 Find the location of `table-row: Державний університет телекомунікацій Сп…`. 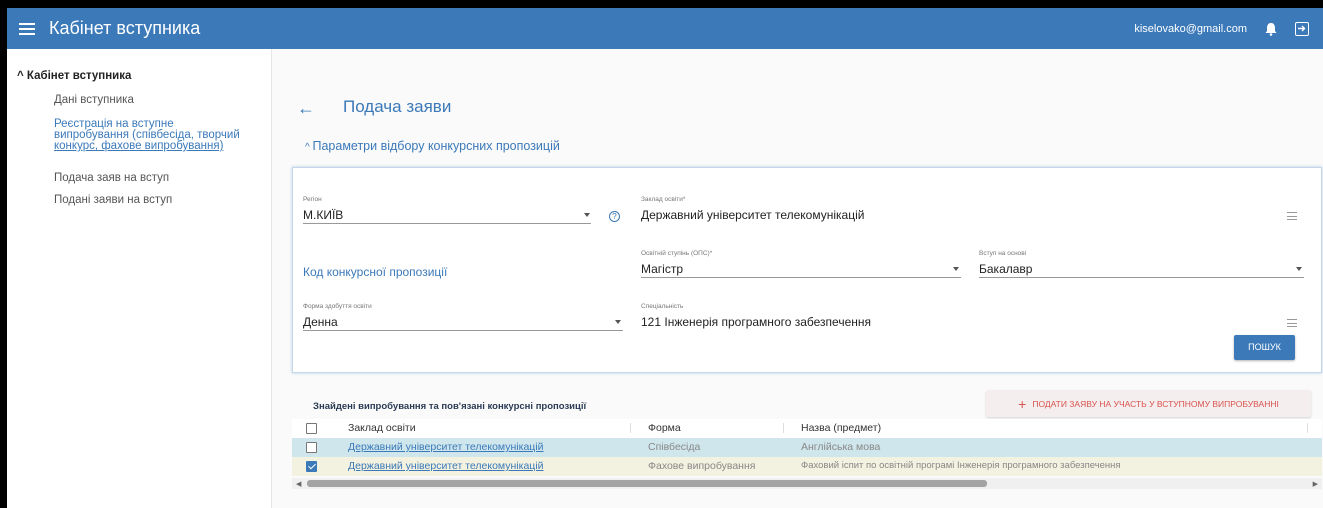

table-row: Державний університет телекомунікацій Сп… is located at coordinates (807, 447).